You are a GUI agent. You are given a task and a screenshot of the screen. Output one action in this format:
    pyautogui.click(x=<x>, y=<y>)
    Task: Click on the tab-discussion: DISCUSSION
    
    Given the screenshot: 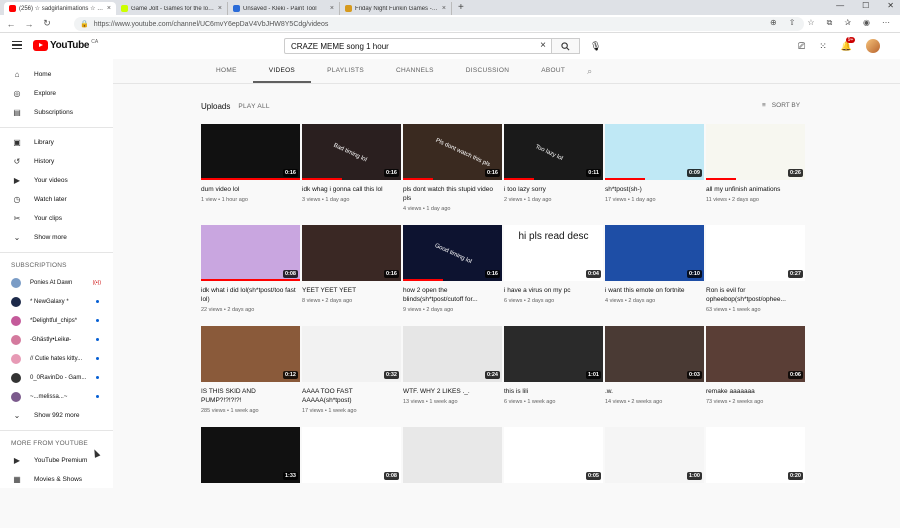 What is the action you would take?
    pyautogui.click(x=487, y=71)
    